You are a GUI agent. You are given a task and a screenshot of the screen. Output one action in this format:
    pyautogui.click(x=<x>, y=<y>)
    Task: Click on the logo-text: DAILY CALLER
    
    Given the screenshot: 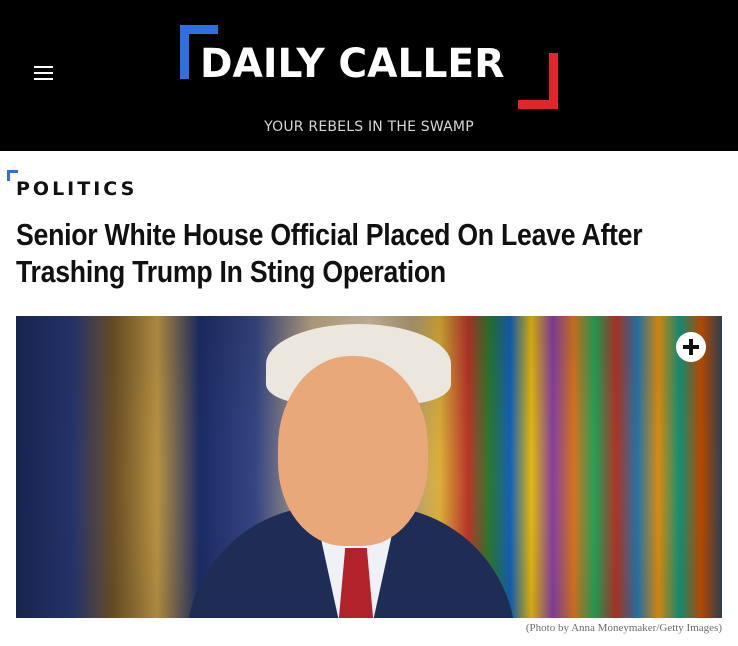 What is the action you would take?
    pyautogui.click(x=352, y=64)
    